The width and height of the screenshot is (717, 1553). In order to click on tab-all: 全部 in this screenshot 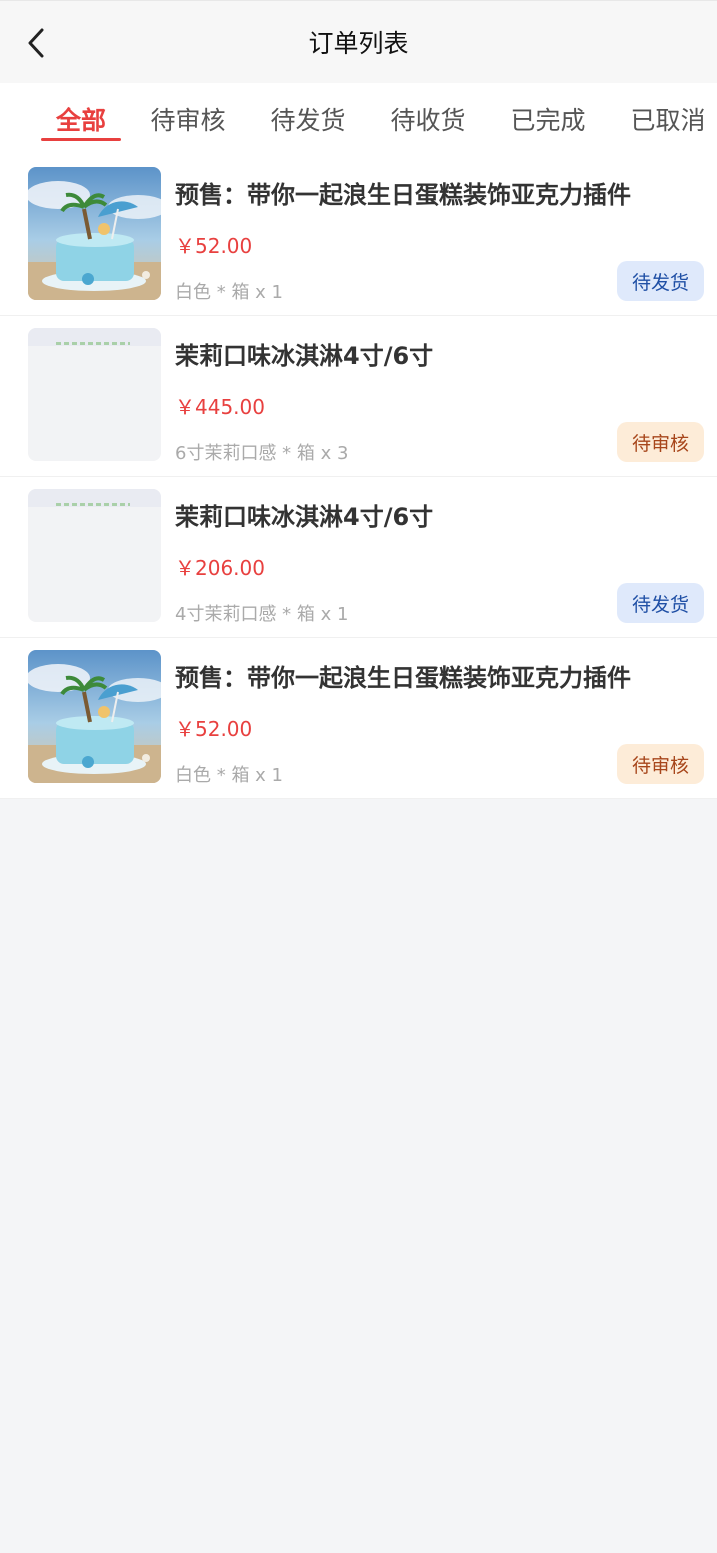, I will do `click(81, 119)`.